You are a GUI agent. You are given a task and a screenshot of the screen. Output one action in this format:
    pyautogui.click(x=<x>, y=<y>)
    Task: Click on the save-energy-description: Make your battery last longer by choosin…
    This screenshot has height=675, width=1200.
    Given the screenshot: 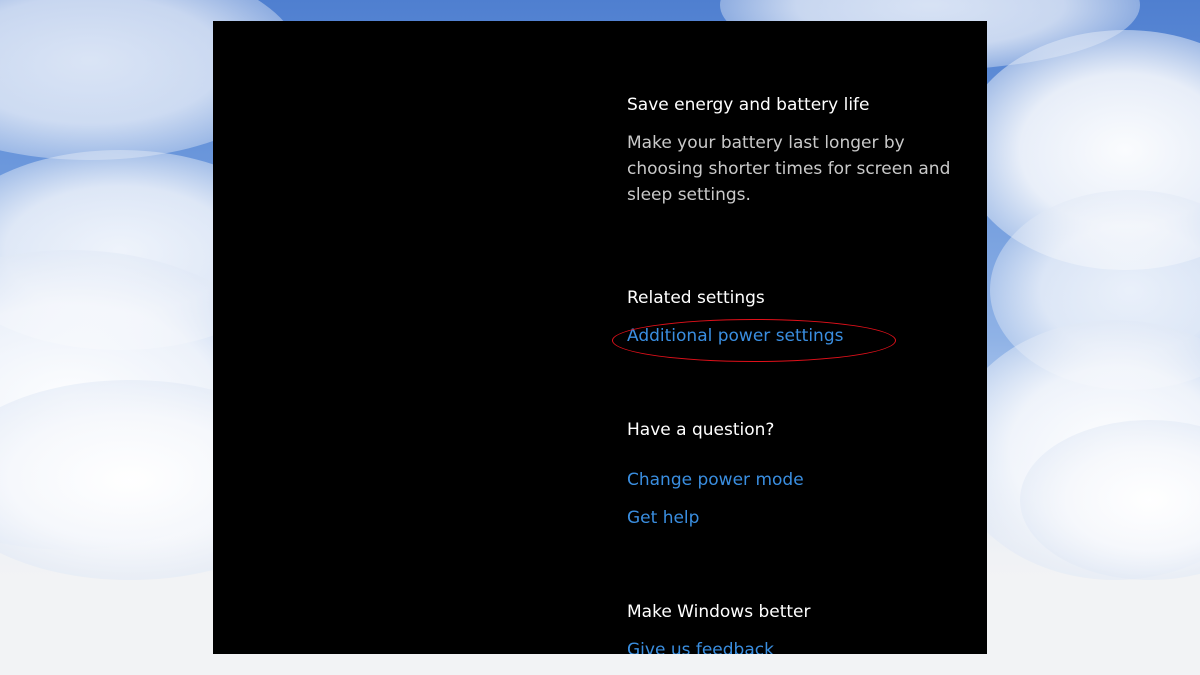 What is the action you would take?
    pyautogui.click(x=789, y=169)
    